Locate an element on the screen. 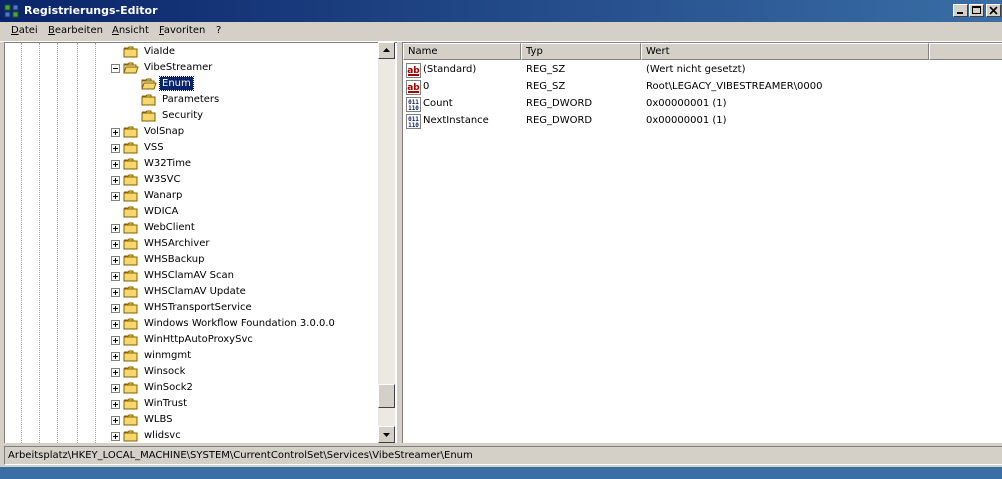 This screenshot has width=1002, height=479. tree-item-label: WHSBackup is located at coordinates (174, 259).